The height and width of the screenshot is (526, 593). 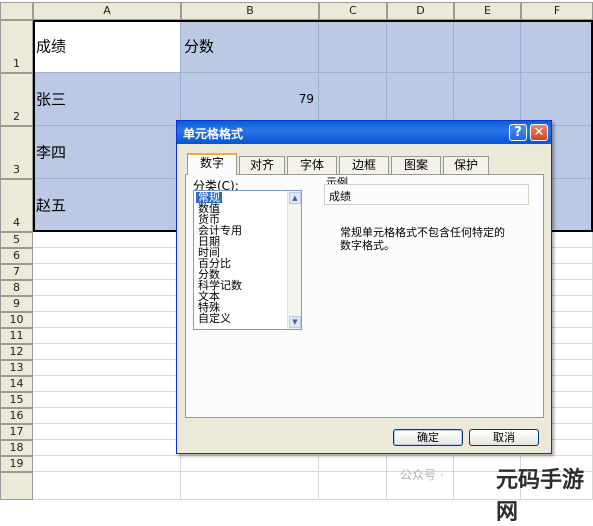 What do you see at coordinates (487, 11) in the screenshot?
I see `column-header-e: E` at bounding box center [487, 11].